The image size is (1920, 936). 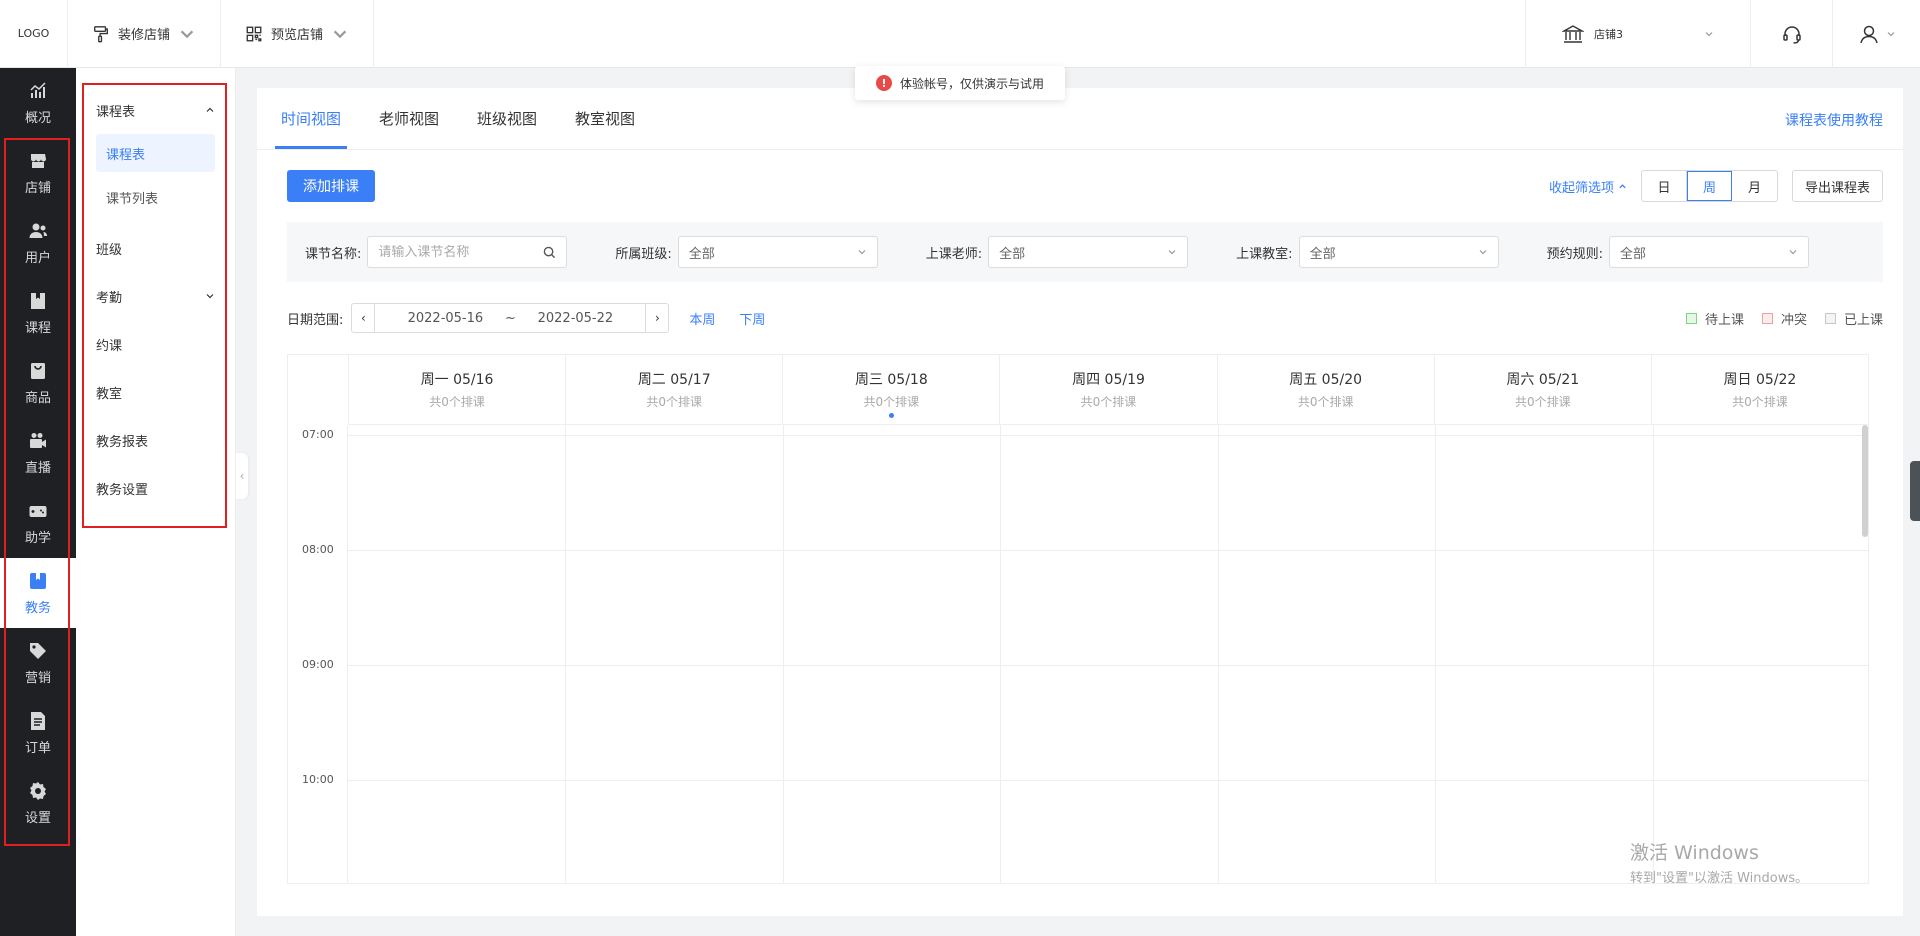 I want to click on subnav-group-schedule: 课程表, so click(x=155, y=110).